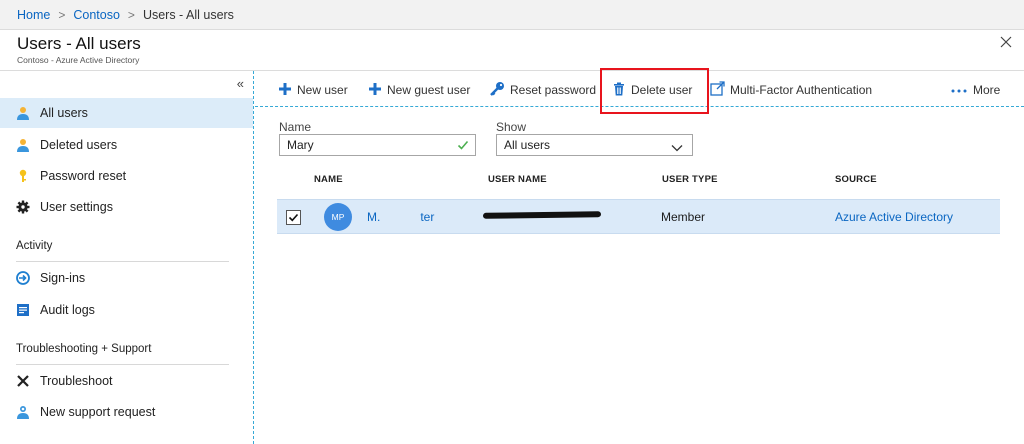  I want to click on sidebar-item-label: New support request, so click(98, 412).